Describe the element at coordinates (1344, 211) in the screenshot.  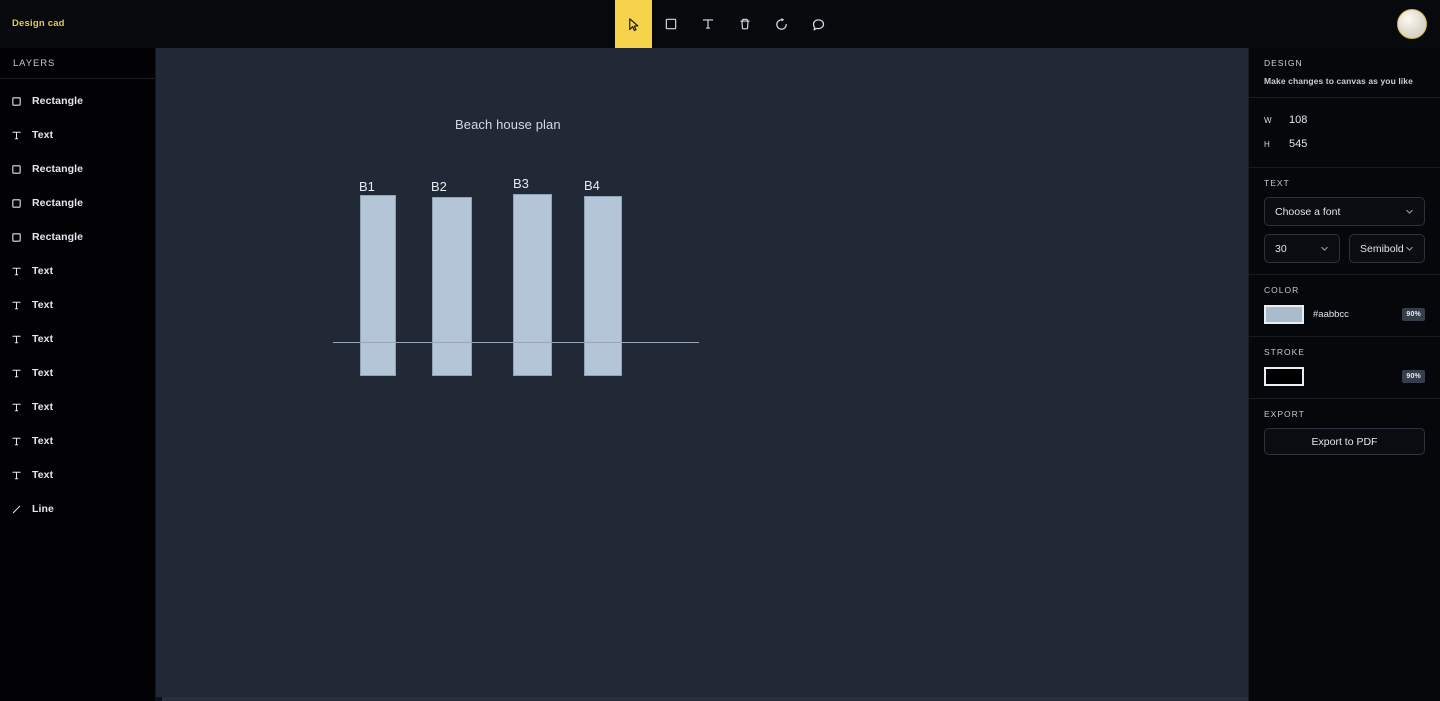
I see `font-family-select: Choose a font` at that location.